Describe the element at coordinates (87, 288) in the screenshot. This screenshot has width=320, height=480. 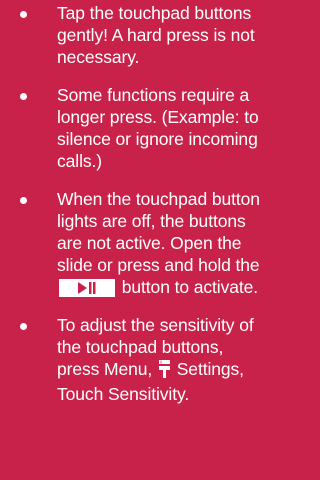
I see `play-pause-icon` at that location.